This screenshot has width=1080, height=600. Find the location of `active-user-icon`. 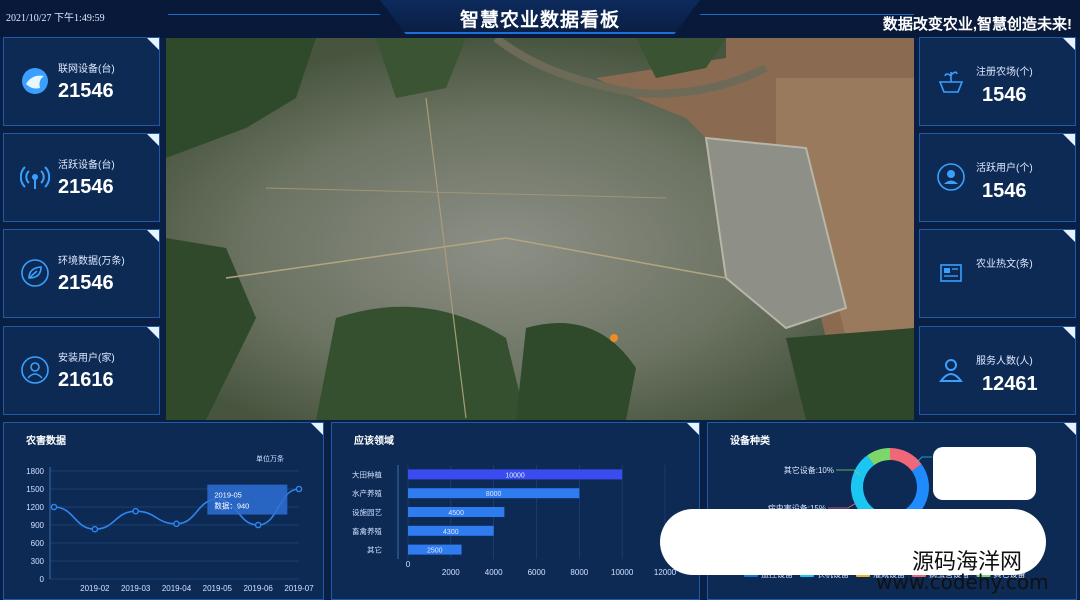

active-user-icon is located at coordinates (951, 177).